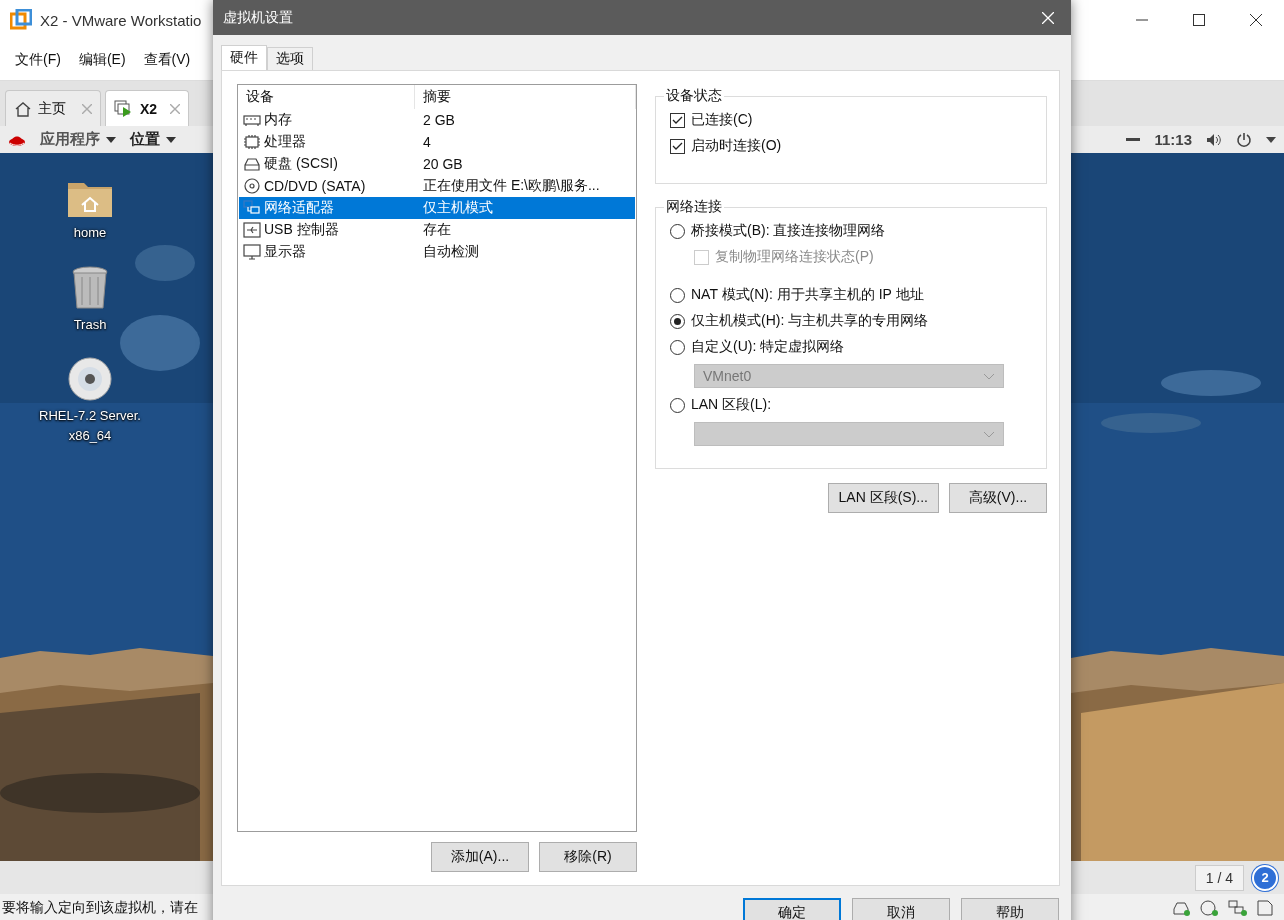 The width and height of the screenshot is (1284, 920). I want to click on chip-icon, so click(252, 142).